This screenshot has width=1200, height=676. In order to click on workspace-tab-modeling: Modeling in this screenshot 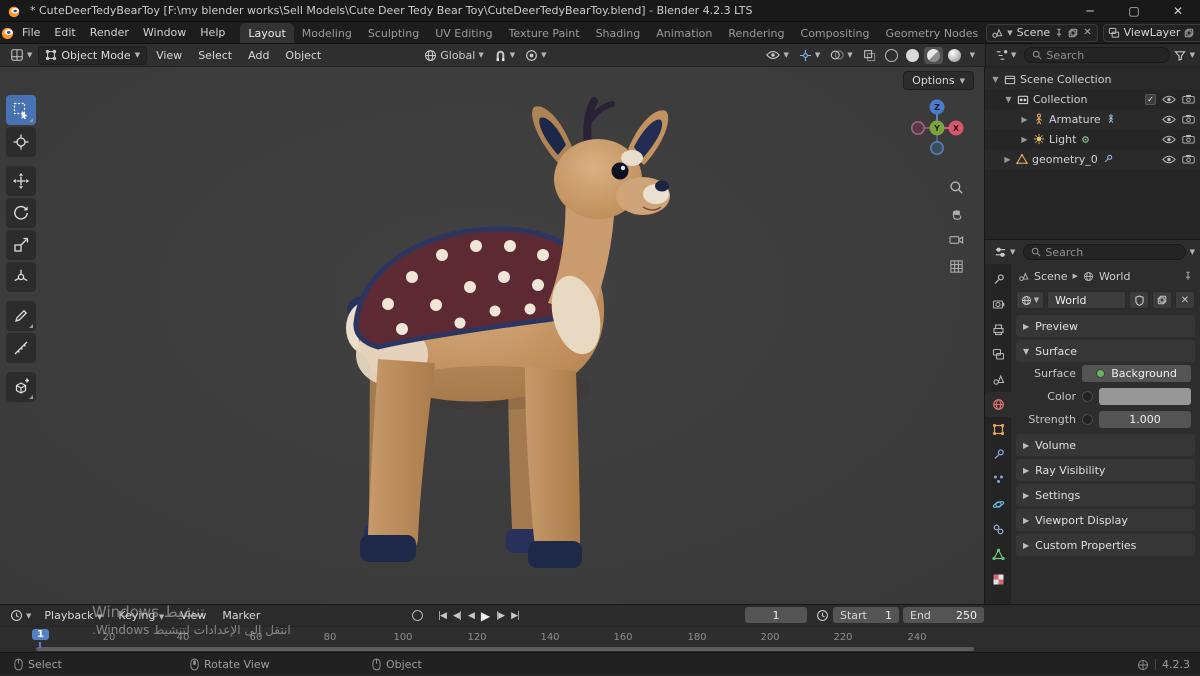, I will do `click(327, 33)`.